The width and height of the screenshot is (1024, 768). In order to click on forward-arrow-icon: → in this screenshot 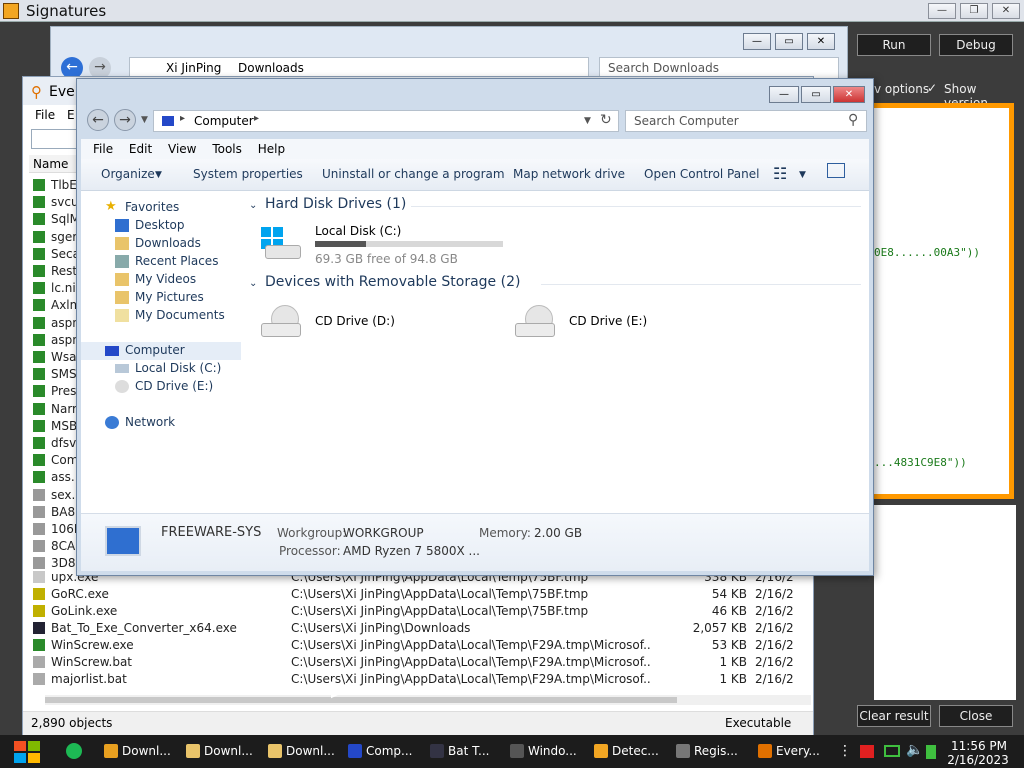, I will do `click(125, 120)`.